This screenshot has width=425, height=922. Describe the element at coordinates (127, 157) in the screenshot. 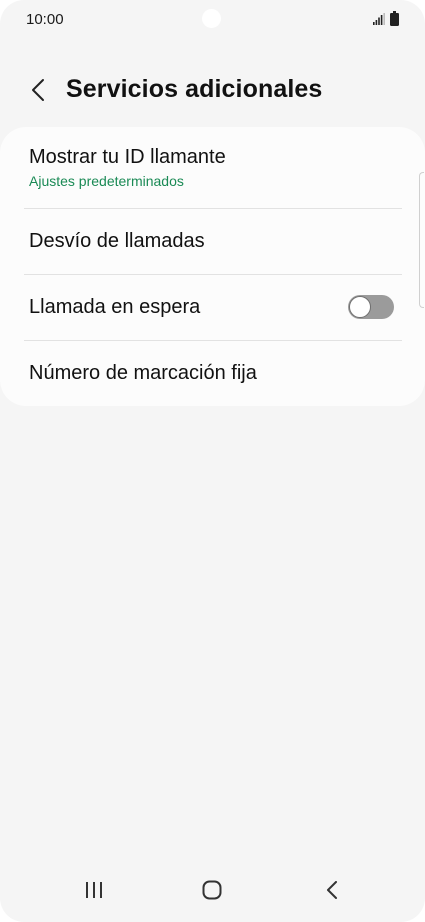

I see `caller-id-title: Mostrar tu ID llamante` at that location.